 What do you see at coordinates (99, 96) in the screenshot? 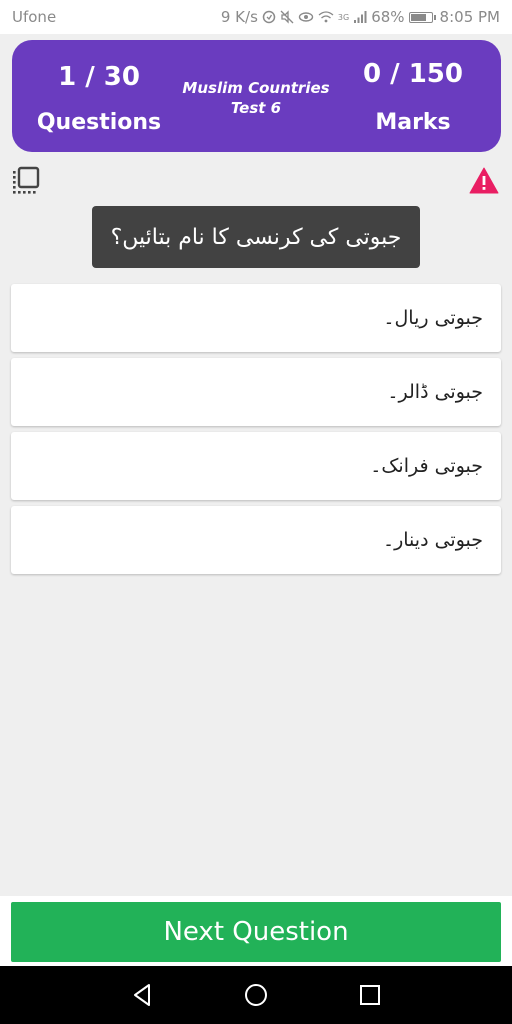
I see `questions-counter: 1 / 30 Questions` at bounding box center [99, 96].